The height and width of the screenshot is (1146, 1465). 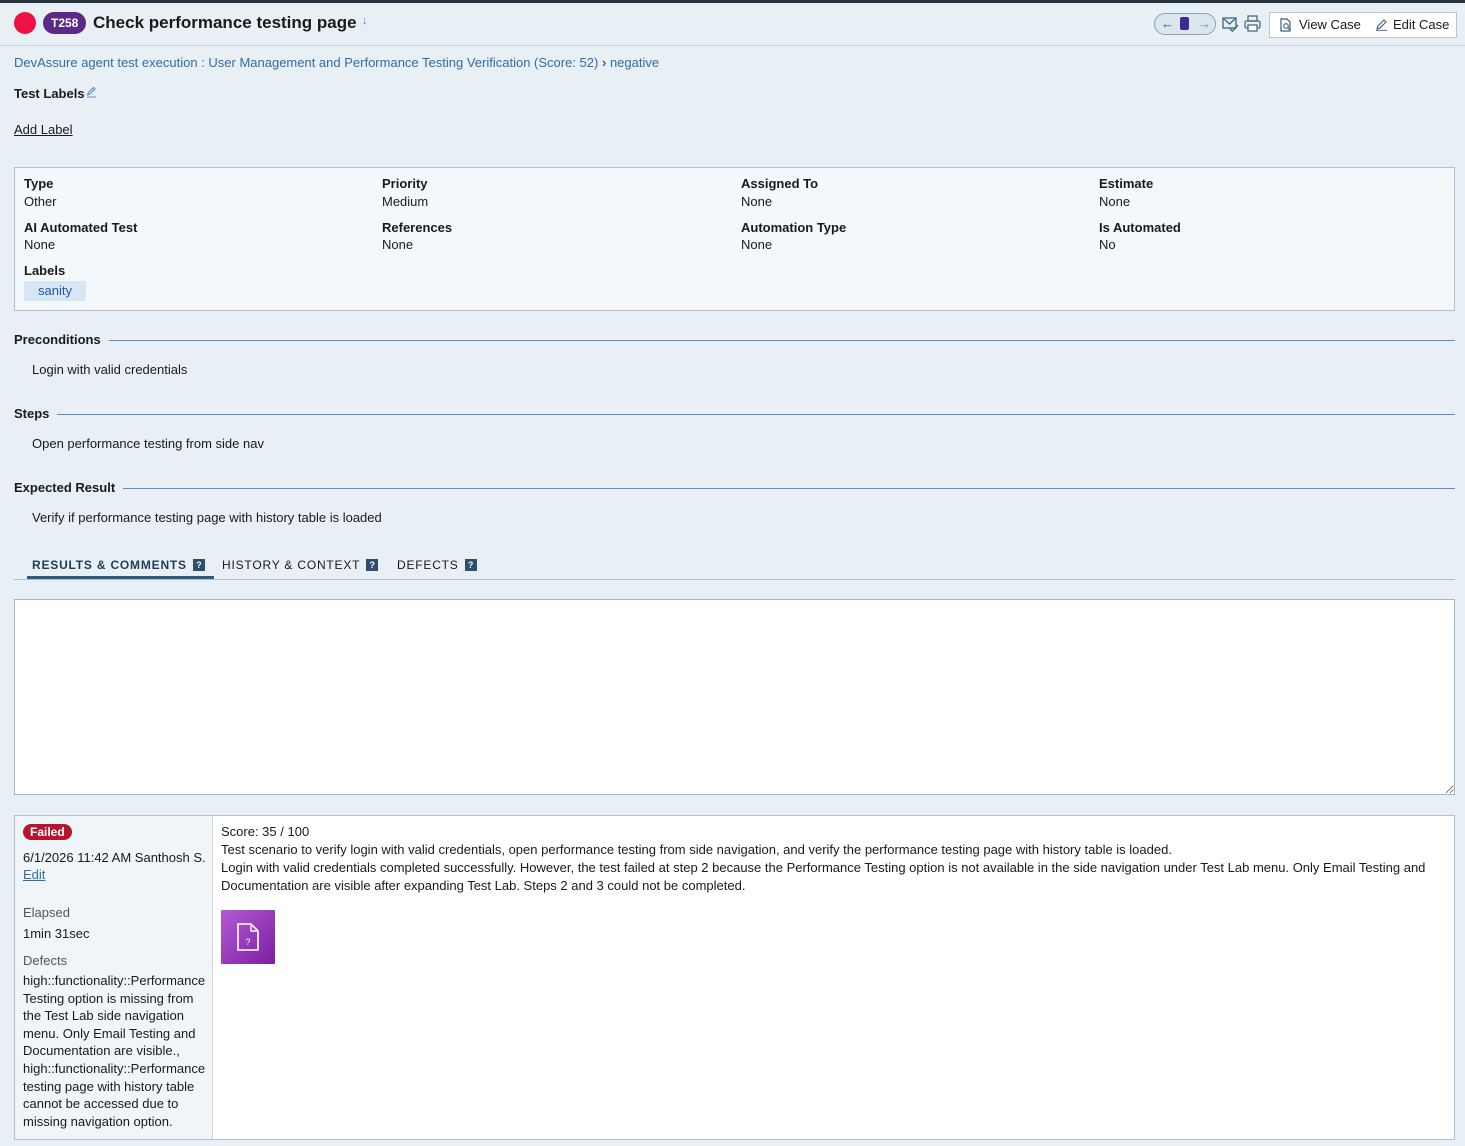 What do you see at coordinates (753, 414) in the screenshot?
I see `steps-divider` at bounding box center [753, 414].